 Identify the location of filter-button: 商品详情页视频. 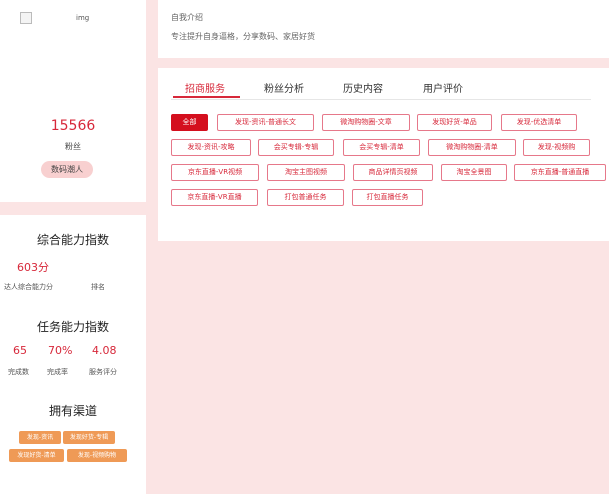
(393, 172).